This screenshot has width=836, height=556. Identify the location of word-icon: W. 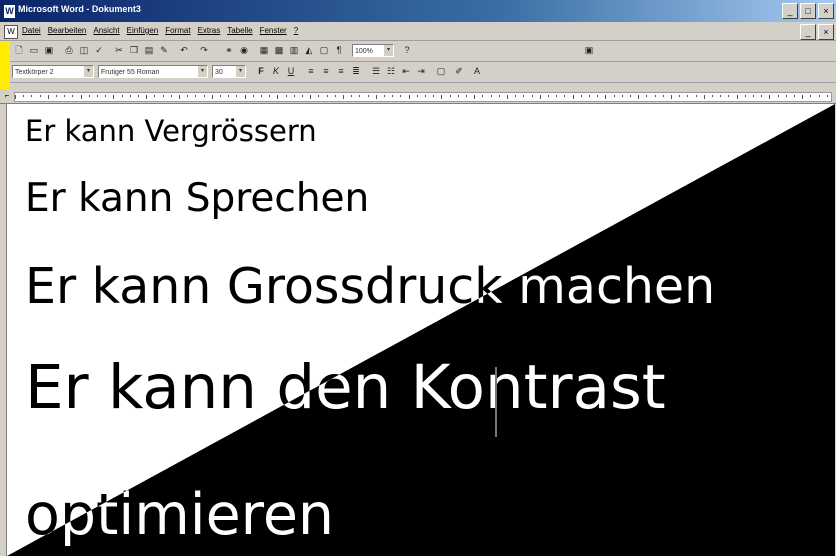
(9, 11).